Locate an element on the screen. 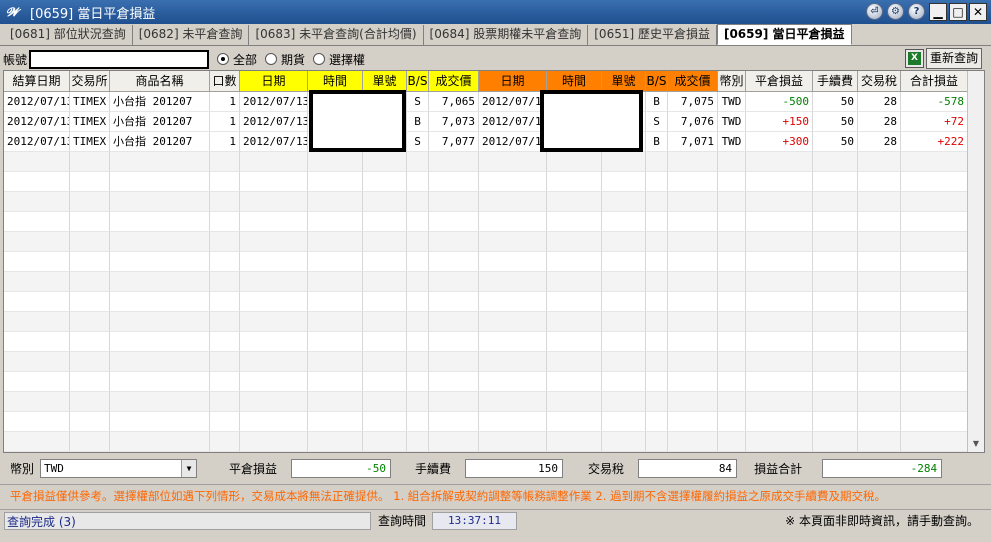 The height and width of the screenshot is (542, 991). tab-0682: [0682] 未平倉查詢 is located at coordinates (191, 35).